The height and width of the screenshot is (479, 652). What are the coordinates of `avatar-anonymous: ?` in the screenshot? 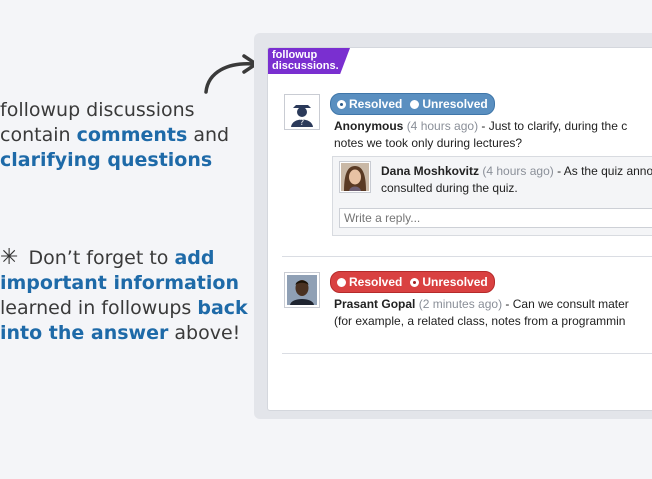 It's located at (302, 112).